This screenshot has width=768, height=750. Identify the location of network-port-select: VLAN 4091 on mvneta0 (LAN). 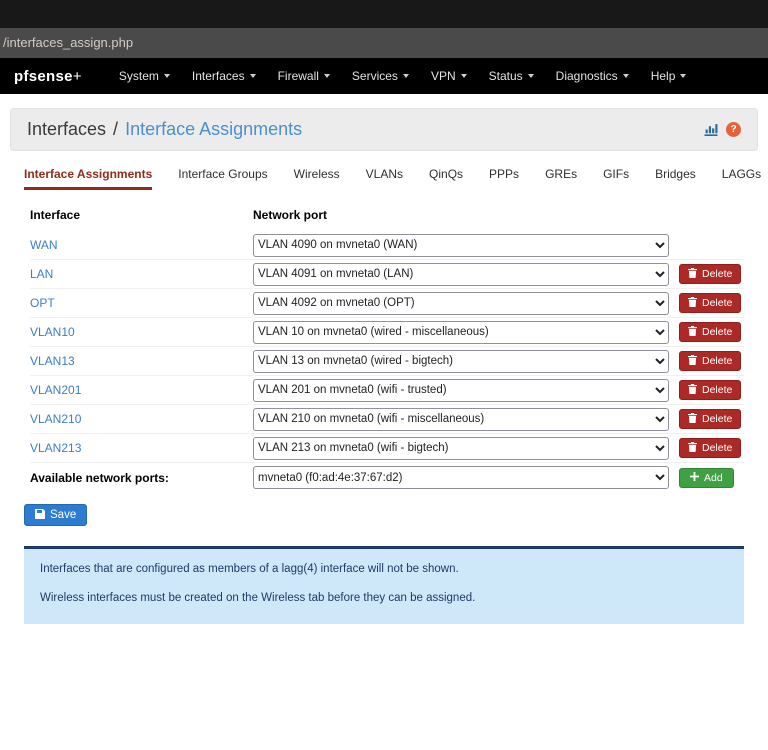
(461, 274).